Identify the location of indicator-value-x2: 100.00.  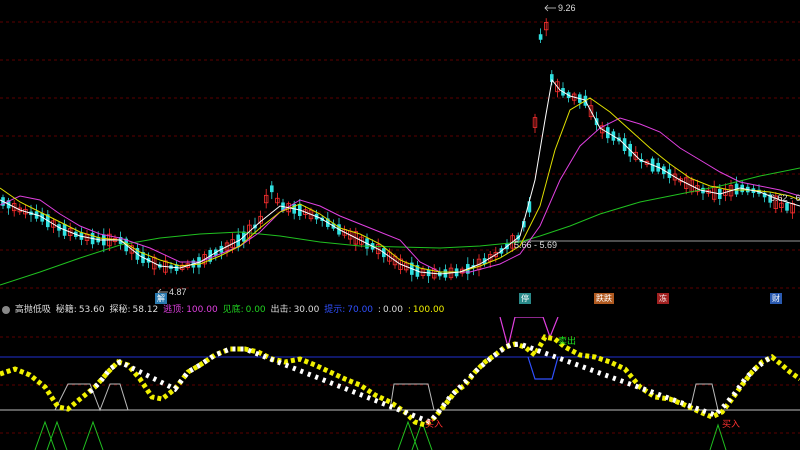
(428, 310).